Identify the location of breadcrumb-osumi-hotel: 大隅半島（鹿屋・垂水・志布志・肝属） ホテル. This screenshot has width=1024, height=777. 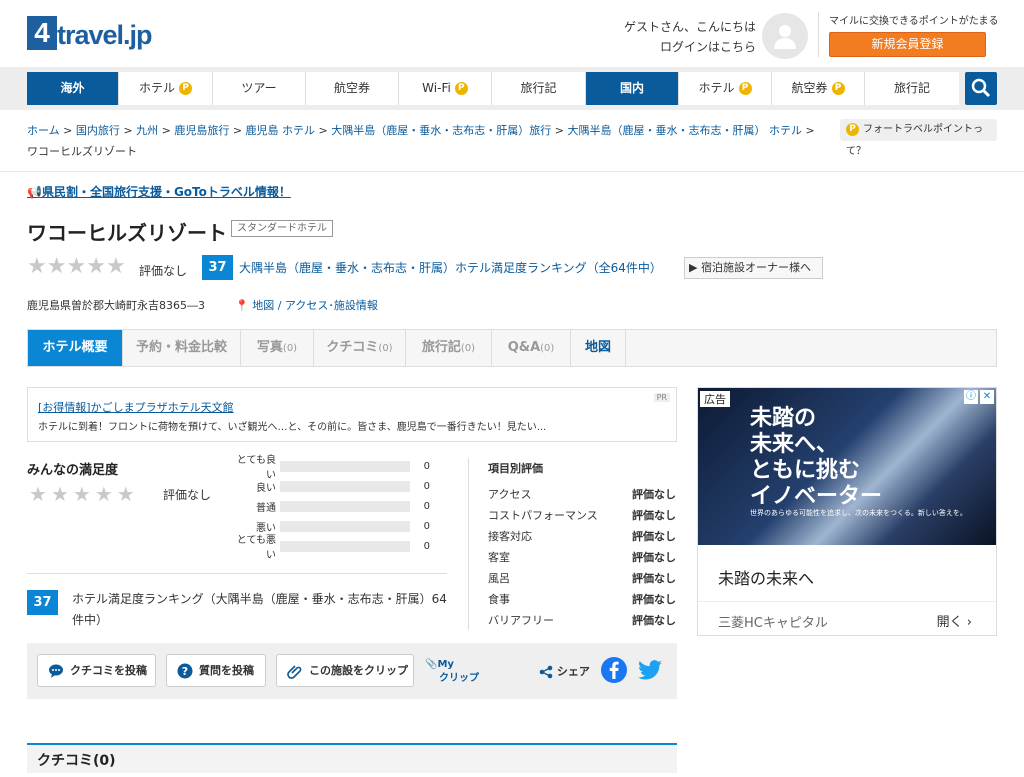
(684, 130).